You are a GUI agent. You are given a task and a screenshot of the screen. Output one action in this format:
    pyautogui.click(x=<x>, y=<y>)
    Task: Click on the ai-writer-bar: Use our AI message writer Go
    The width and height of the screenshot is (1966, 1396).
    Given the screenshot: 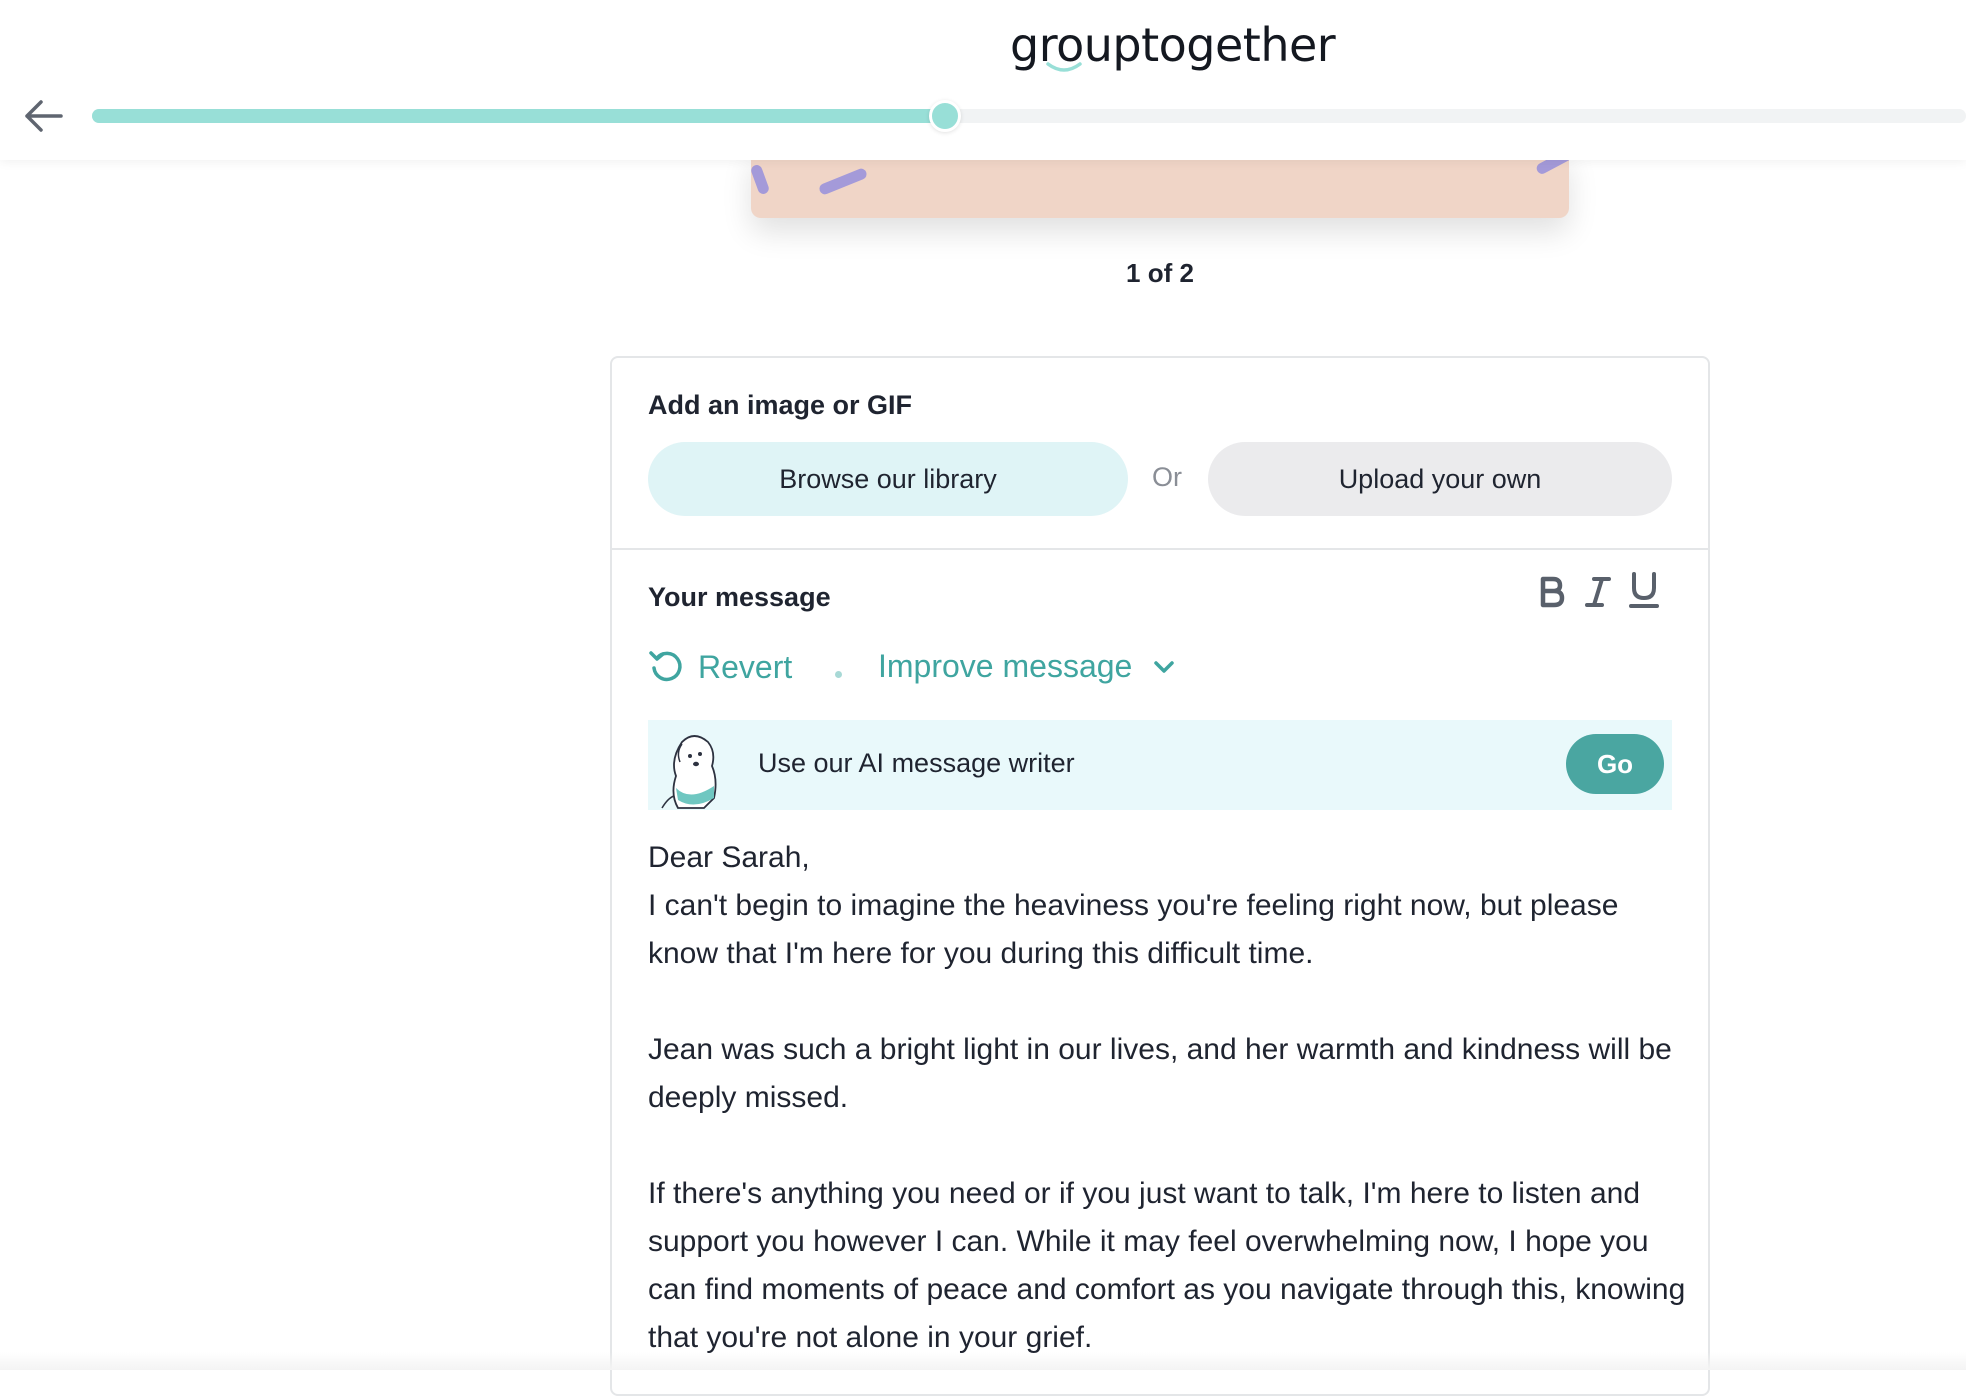 What is the action you would take?
    pyautogui.click(x=1160, y=765)
    